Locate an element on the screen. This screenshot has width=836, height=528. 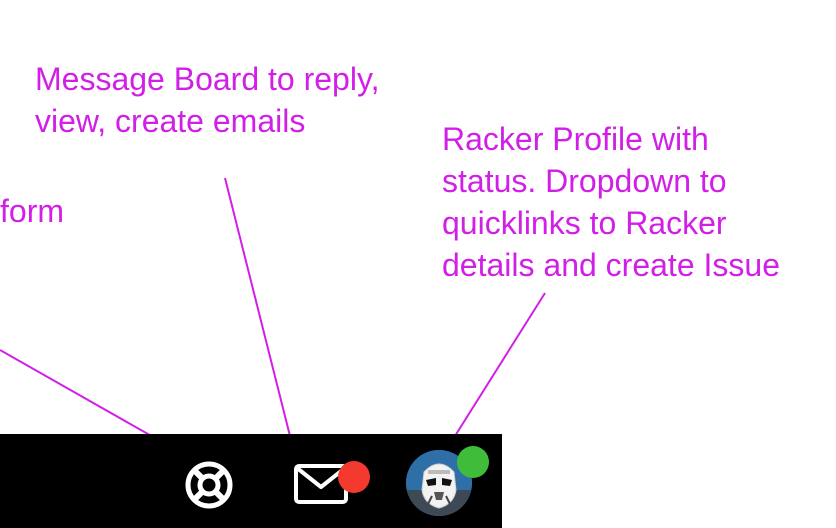
lifebuoy-icon is located at coordinates (209, 485).